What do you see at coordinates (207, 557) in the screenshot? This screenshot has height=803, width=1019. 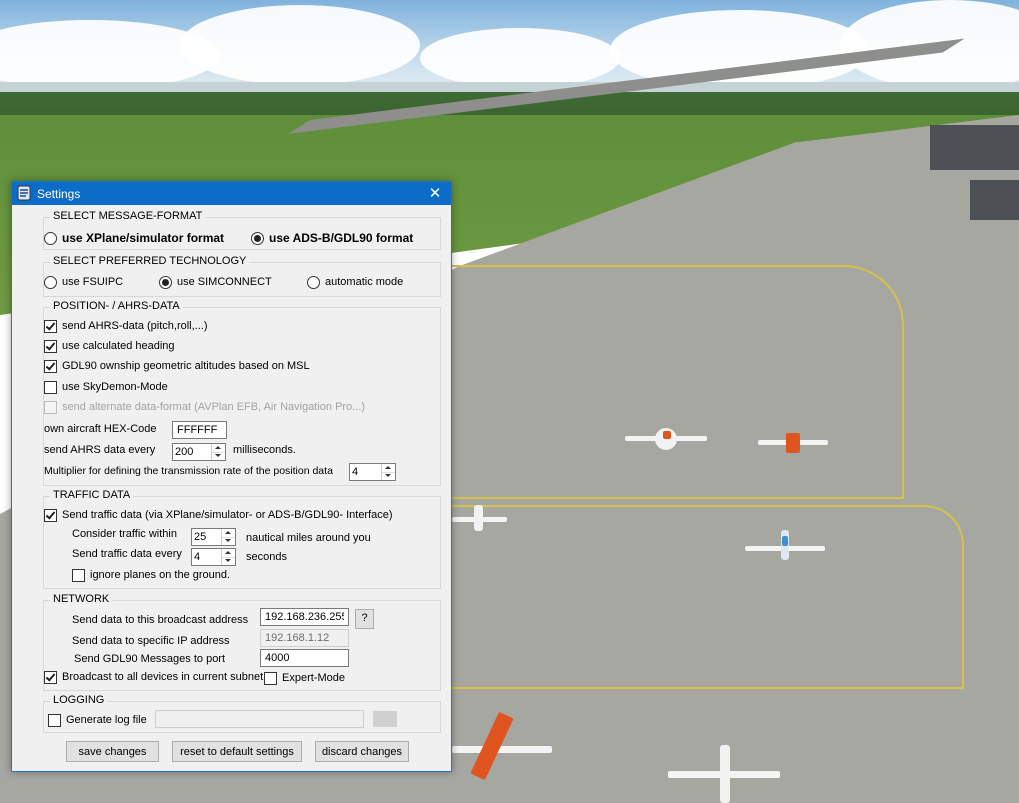 I see `traffic-interval-input` at bounding box center [207, 557].